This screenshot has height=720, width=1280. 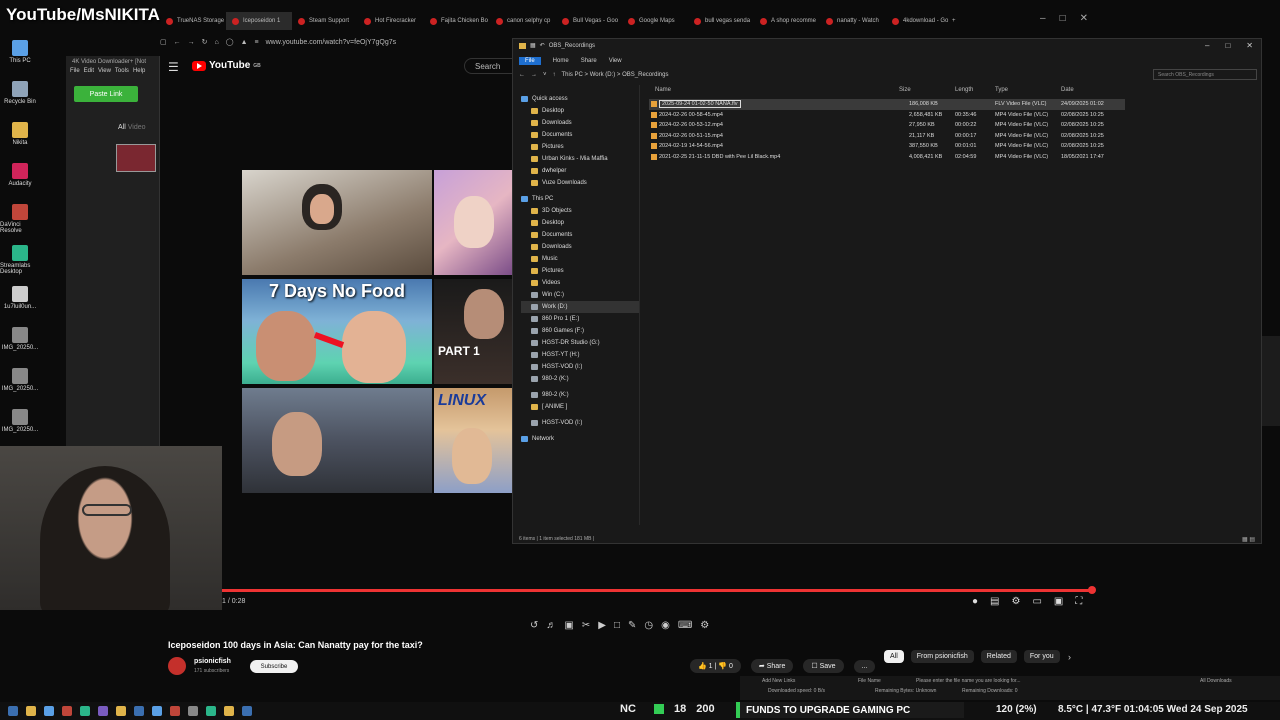 I want to click on browser-tab: A shop recomme, so click(x=787, y=21).